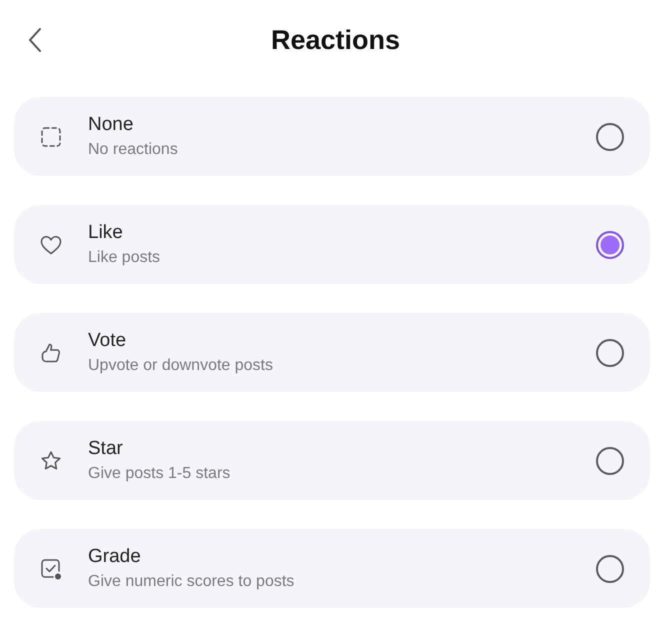  What do you see at coordinates (105, 449) in the screenshot?
I see `option-title: Star` at bounding box center [105, 449].